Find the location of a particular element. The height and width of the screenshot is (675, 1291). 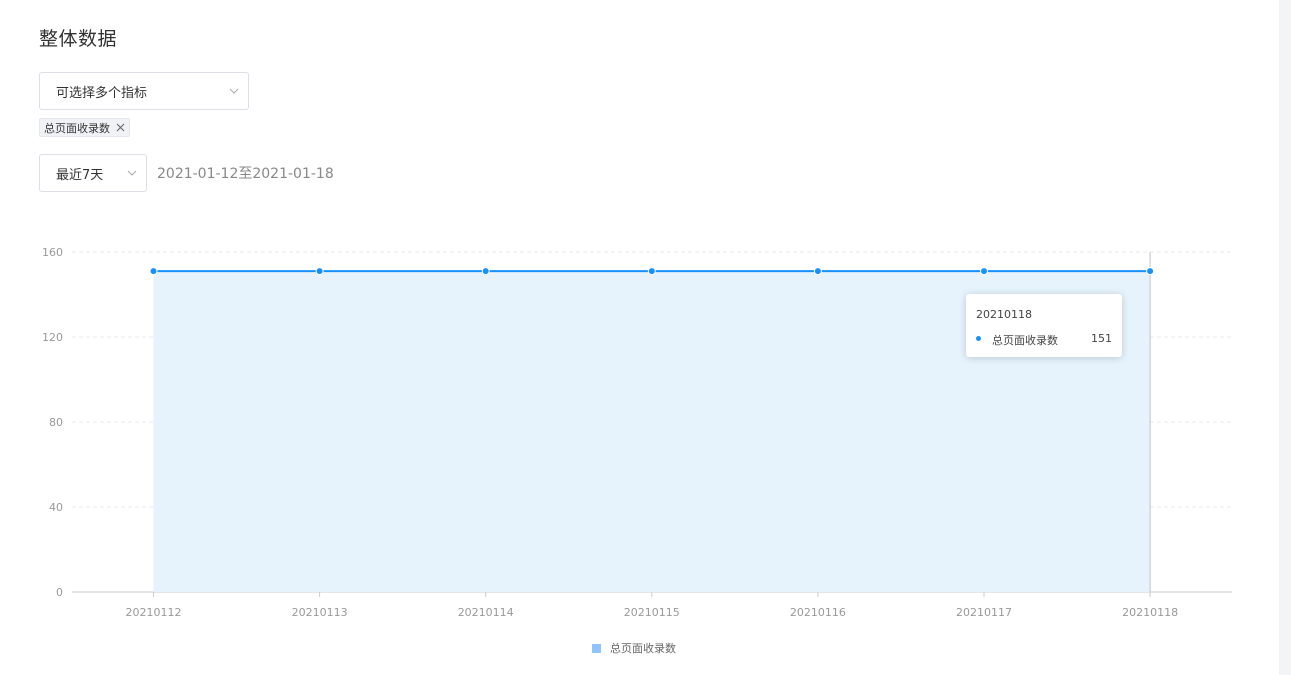

metric-select-placeholder: 可选择多个指标 is located at coordinates (102, 93).